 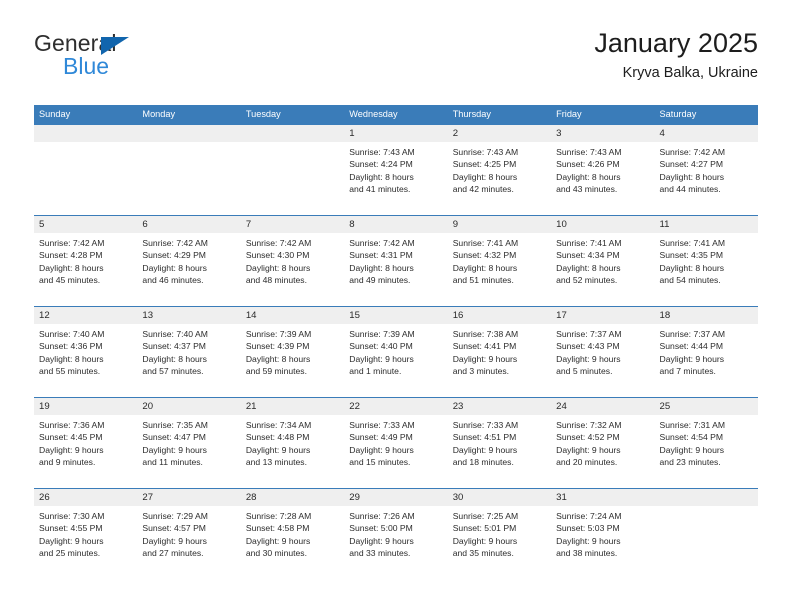 I want to click on week-daynumber-band: 19 20 21 22 23 24 25, so click(x=396, y=406).